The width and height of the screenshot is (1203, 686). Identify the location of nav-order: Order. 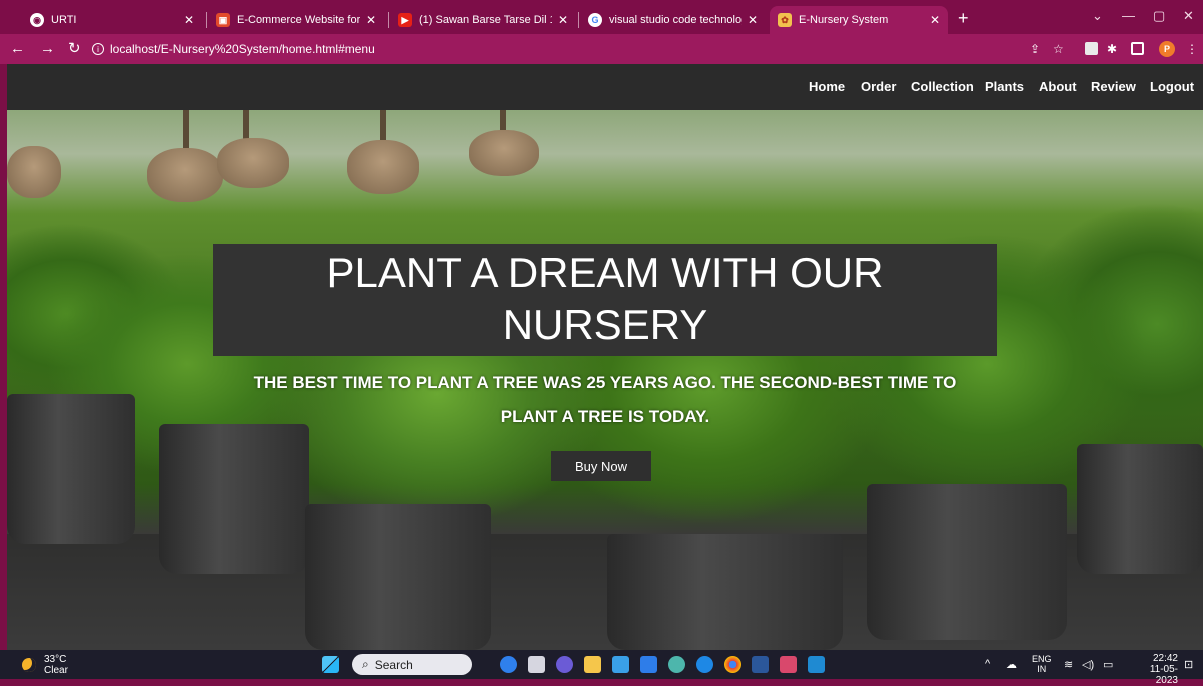
(878, 86).